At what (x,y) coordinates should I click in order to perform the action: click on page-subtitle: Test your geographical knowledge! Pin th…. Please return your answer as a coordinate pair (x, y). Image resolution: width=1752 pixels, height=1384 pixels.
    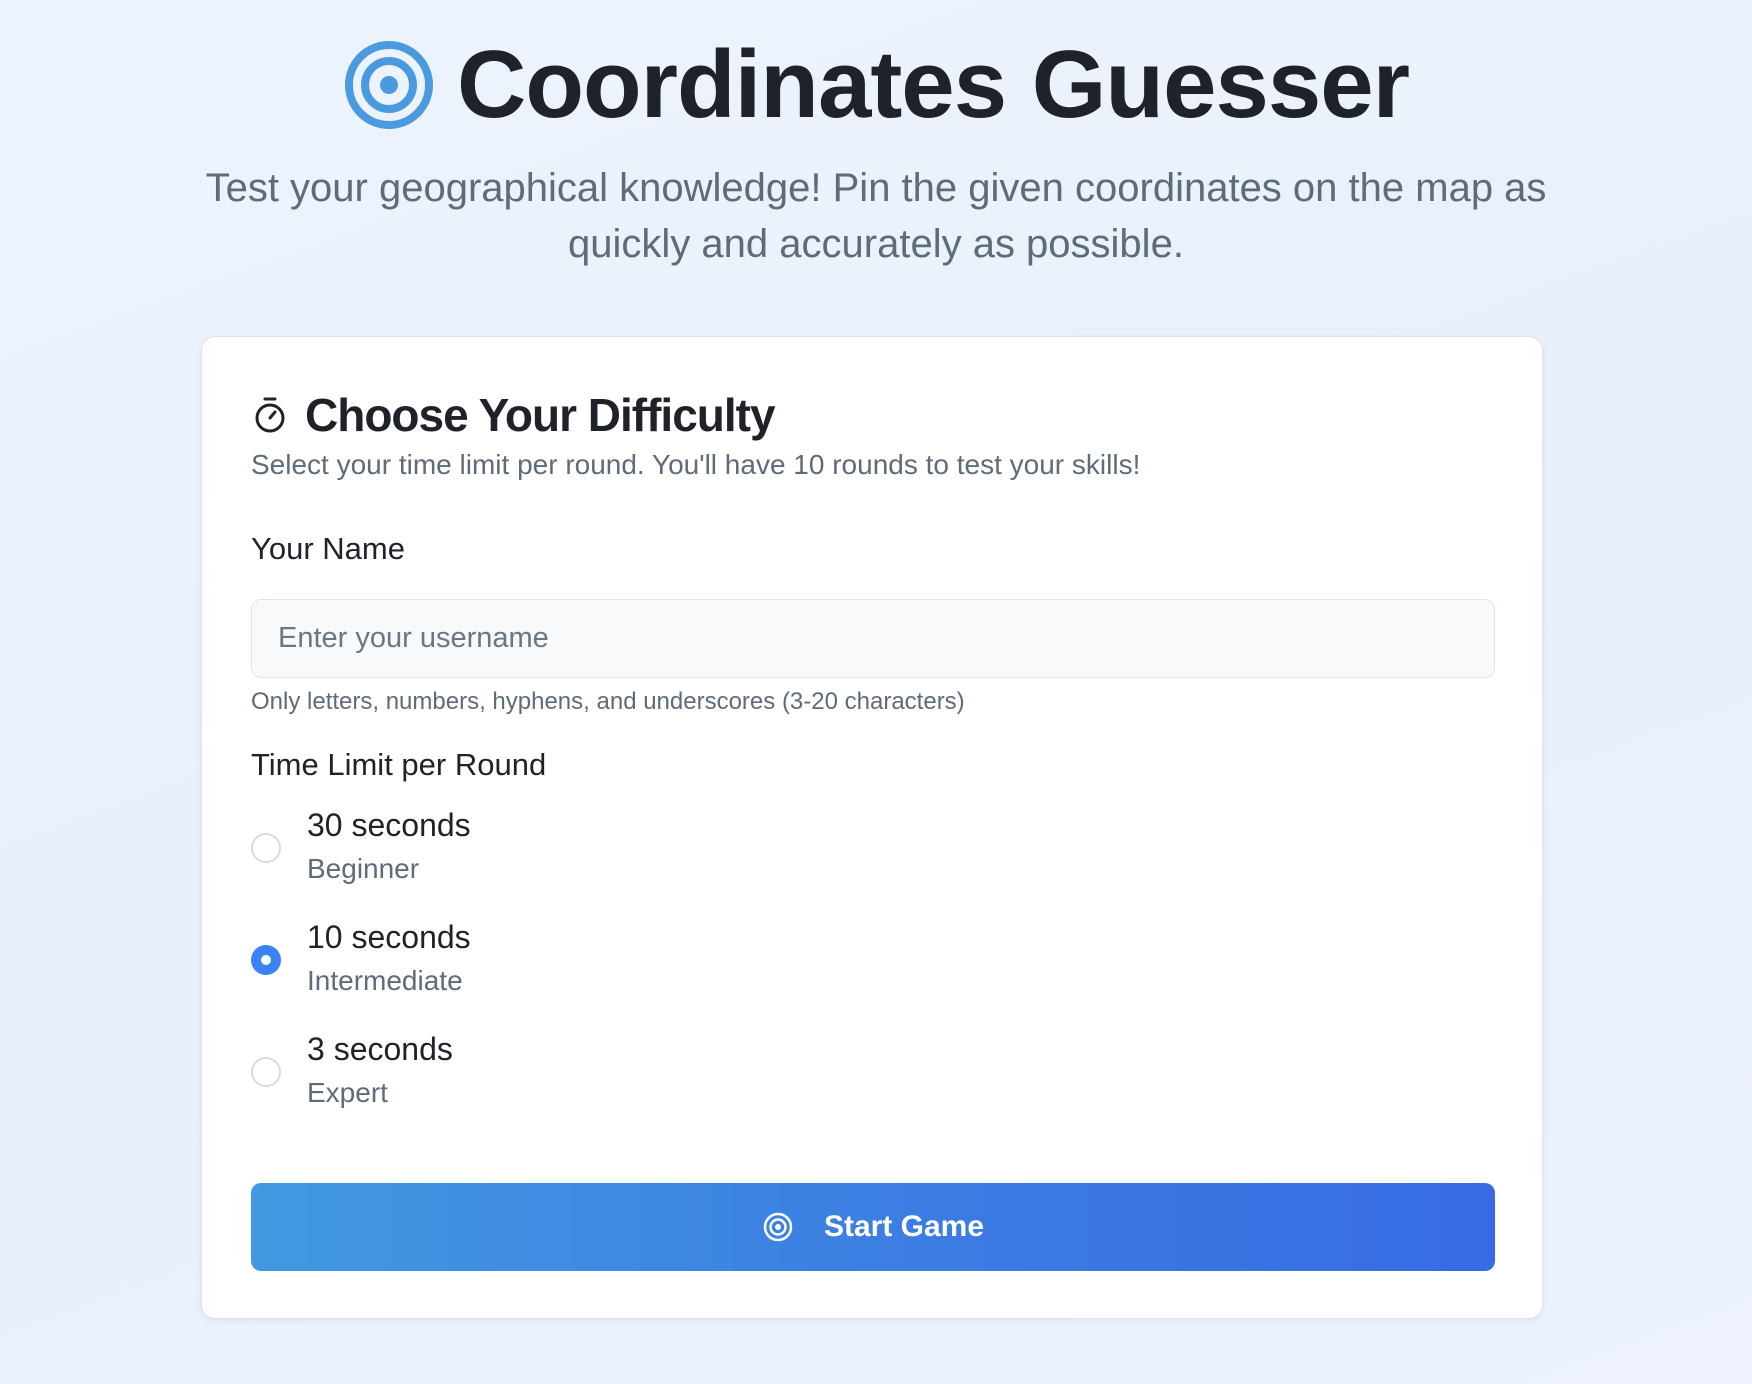
    Looking at the image, I should click on (876, 216).